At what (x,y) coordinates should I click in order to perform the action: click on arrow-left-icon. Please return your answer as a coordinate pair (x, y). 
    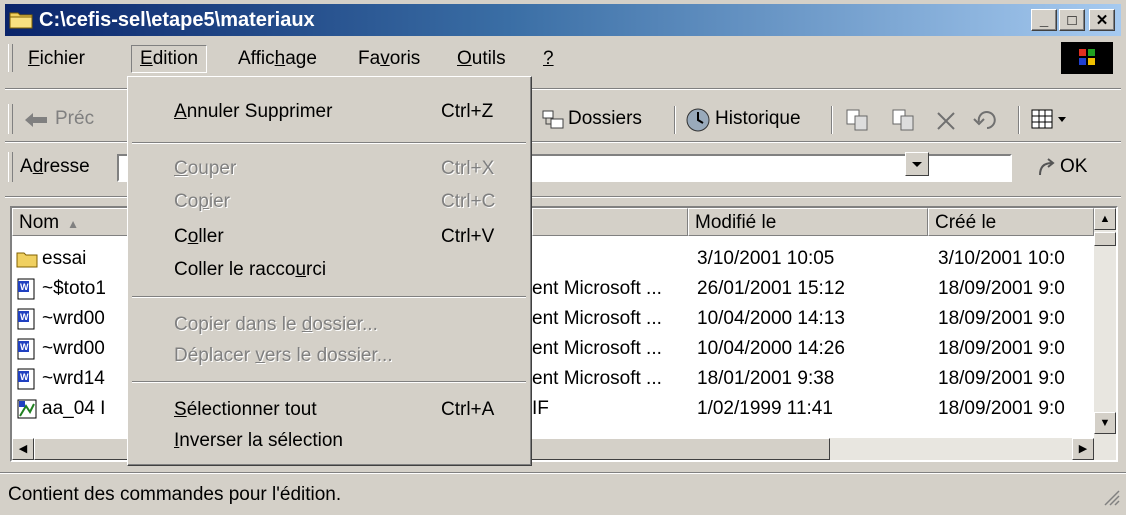
    Looking at the image, I should click on (36, 120).